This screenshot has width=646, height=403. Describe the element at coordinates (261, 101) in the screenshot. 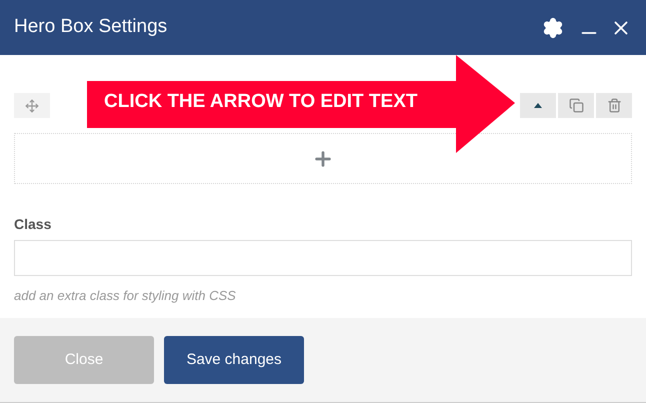

I see `callout-text: CLICK THE ARROW TO EDIT TEXT` at that location.